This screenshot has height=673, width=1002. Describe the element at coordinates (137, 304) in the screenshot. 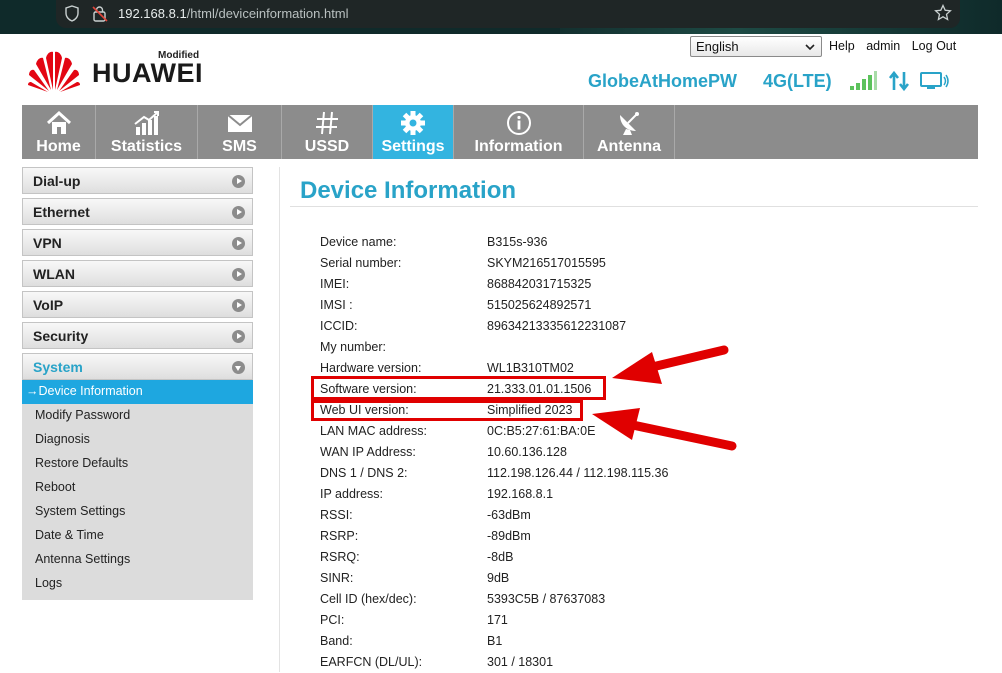

I see `sidebar-item-voip: VoIP` at that location.